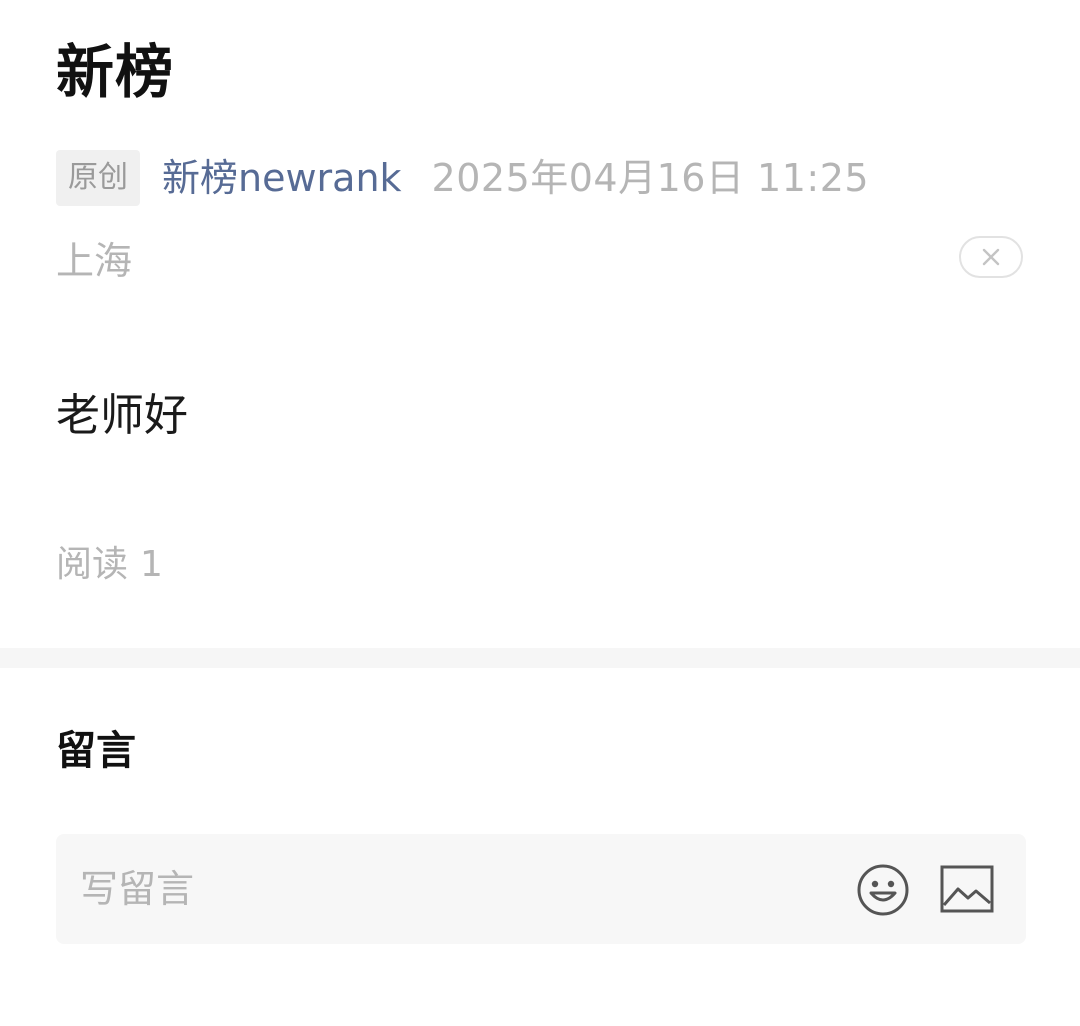 The height and width of the screenshot is (1026, 1080). Describe the element at coordinates (967, 889) in the screenshot. I see `image-icon` at that location.